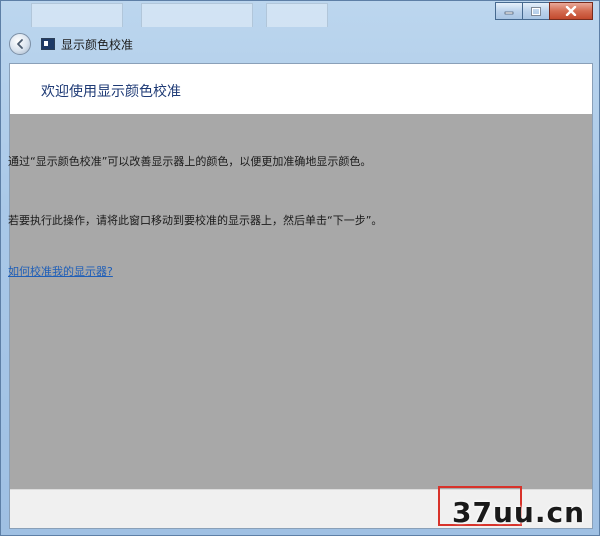  I want to click on taskbar-thumbnails, so click(251, 14).